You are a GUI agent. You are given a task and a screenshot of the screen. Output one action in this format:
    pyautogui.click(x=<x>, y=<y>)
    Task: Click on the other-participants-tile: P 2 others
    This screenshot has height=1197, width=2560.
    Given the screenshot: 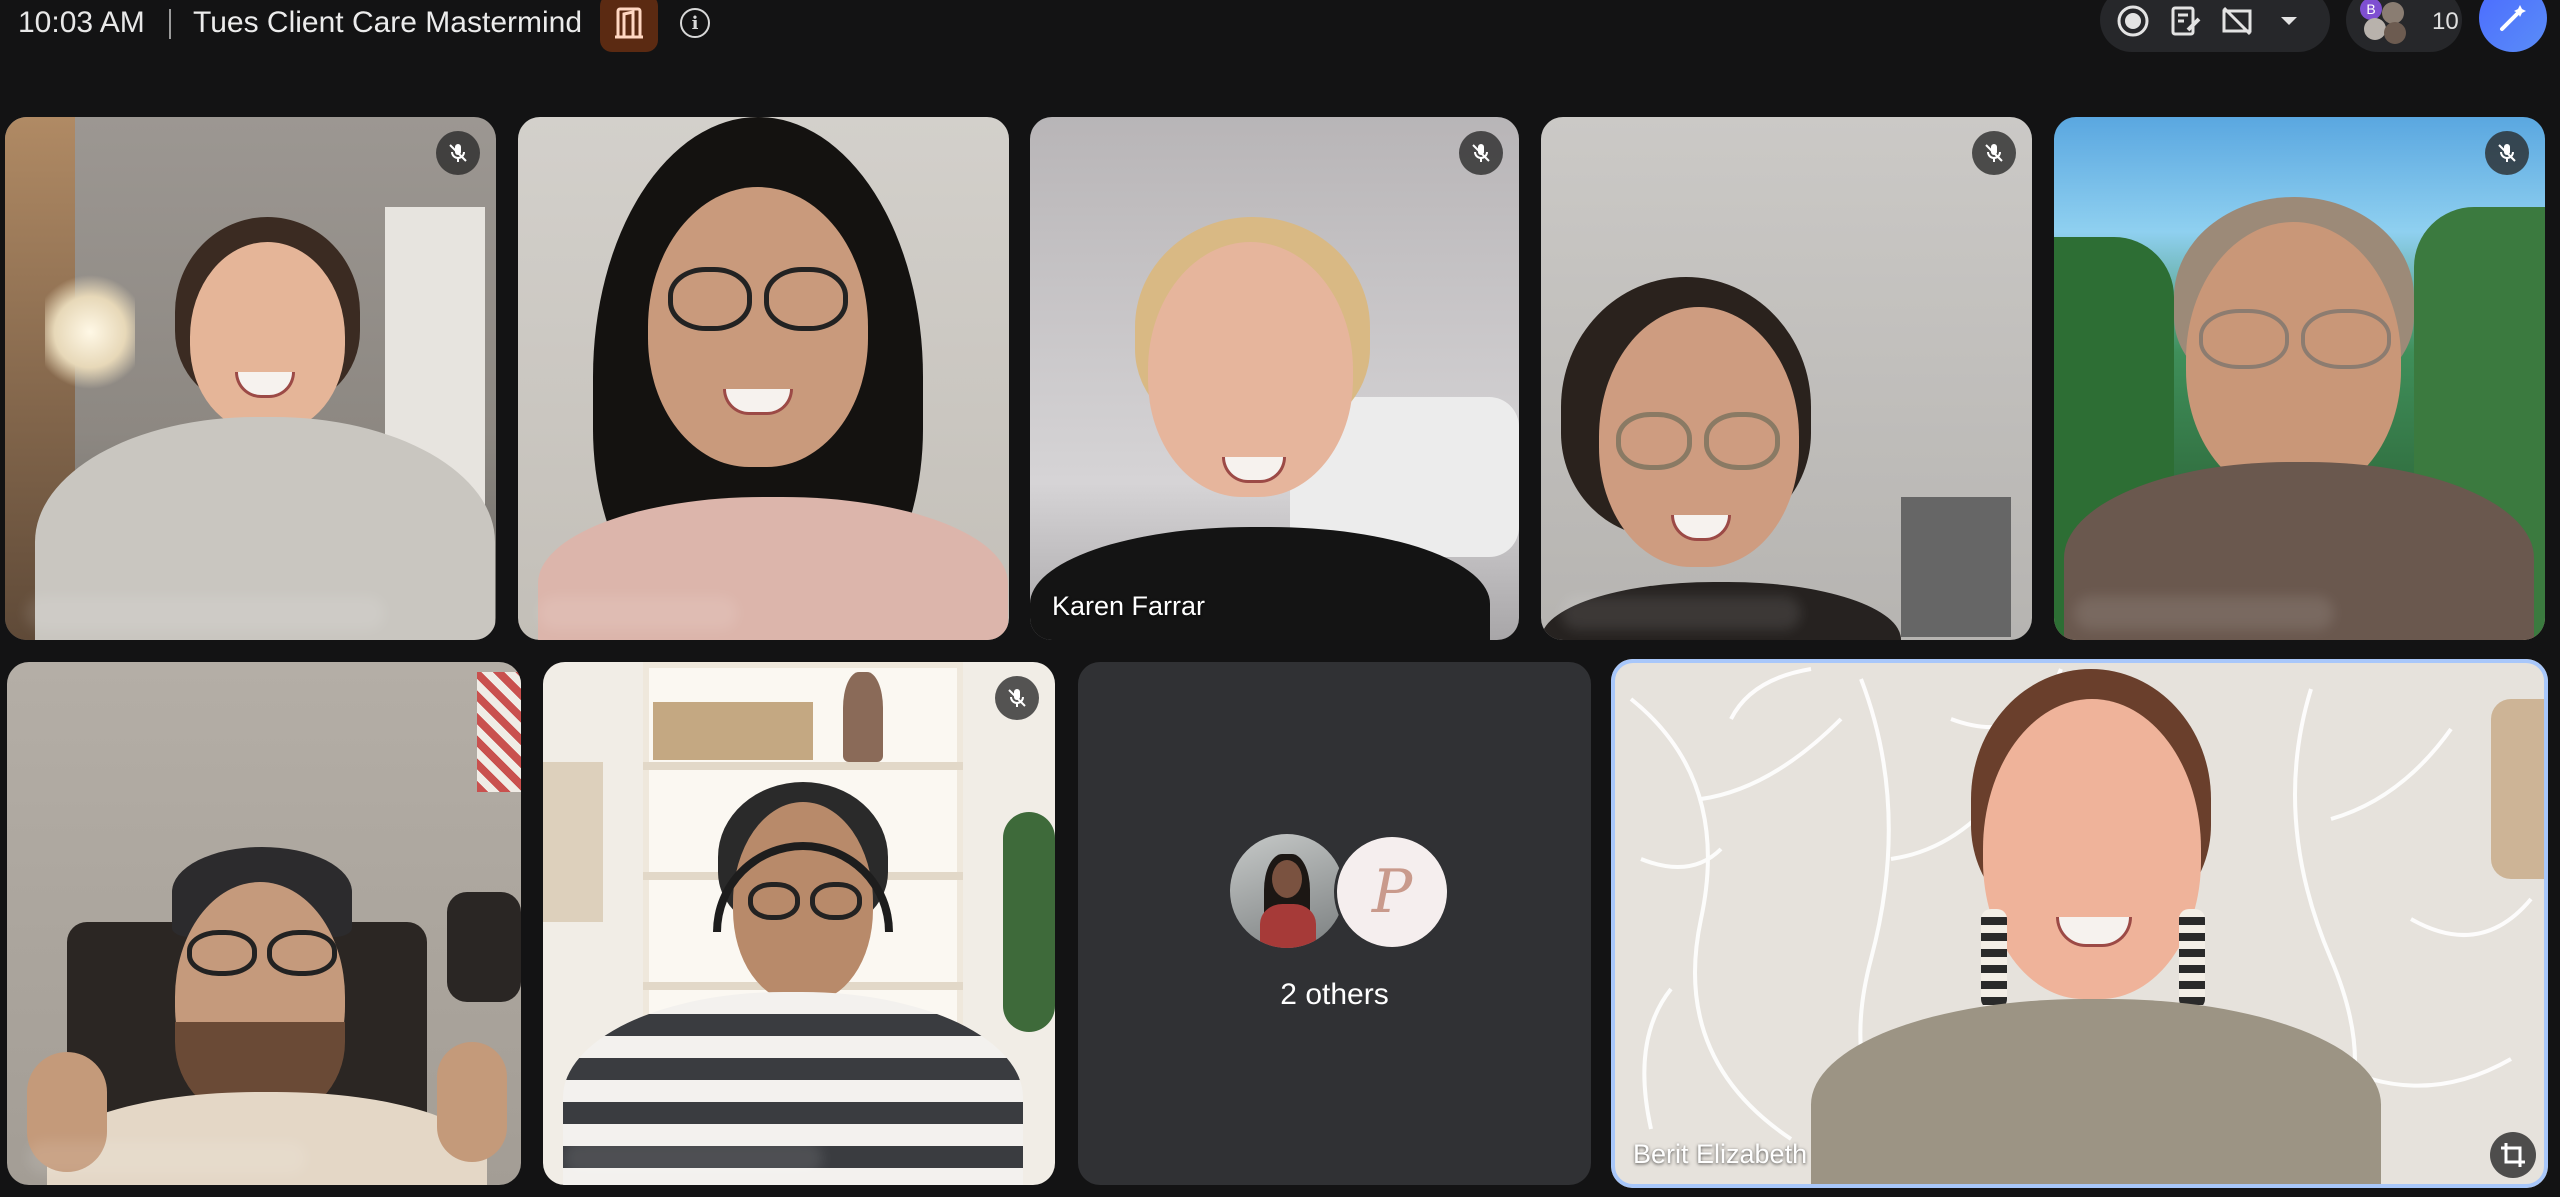 What is the action you would take?
    pyautogui.click(x=1334, y=923)
    